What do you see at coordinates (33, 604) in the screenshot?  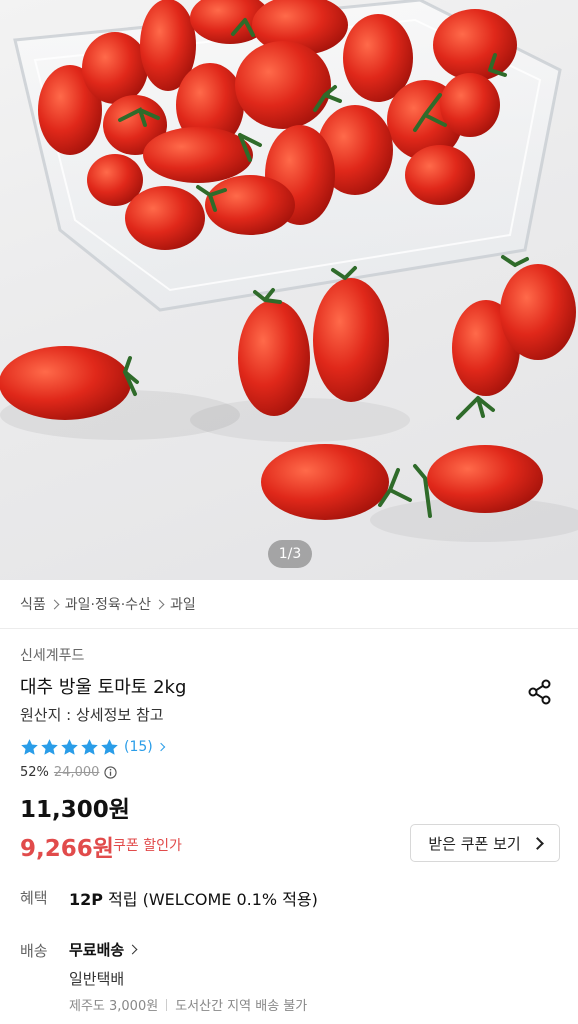 I see `breadcrumb-item-food: 식품` at bounding box center [33, 604].